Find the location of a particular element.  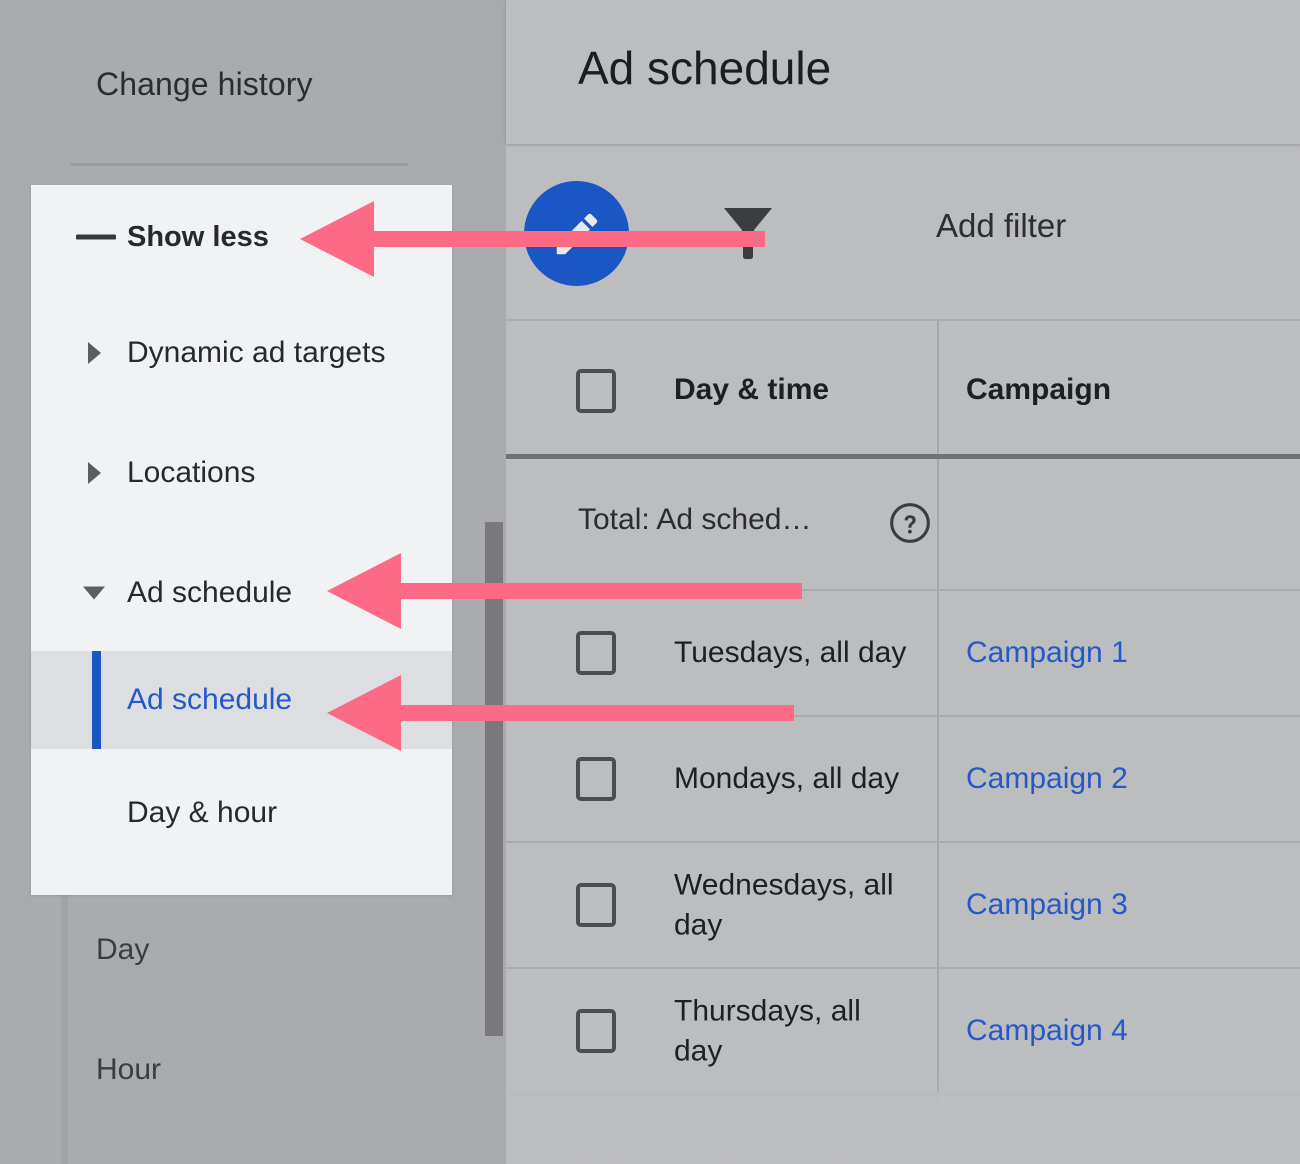

nav-item-show-less: Show less is located at coordinates (241, 237).